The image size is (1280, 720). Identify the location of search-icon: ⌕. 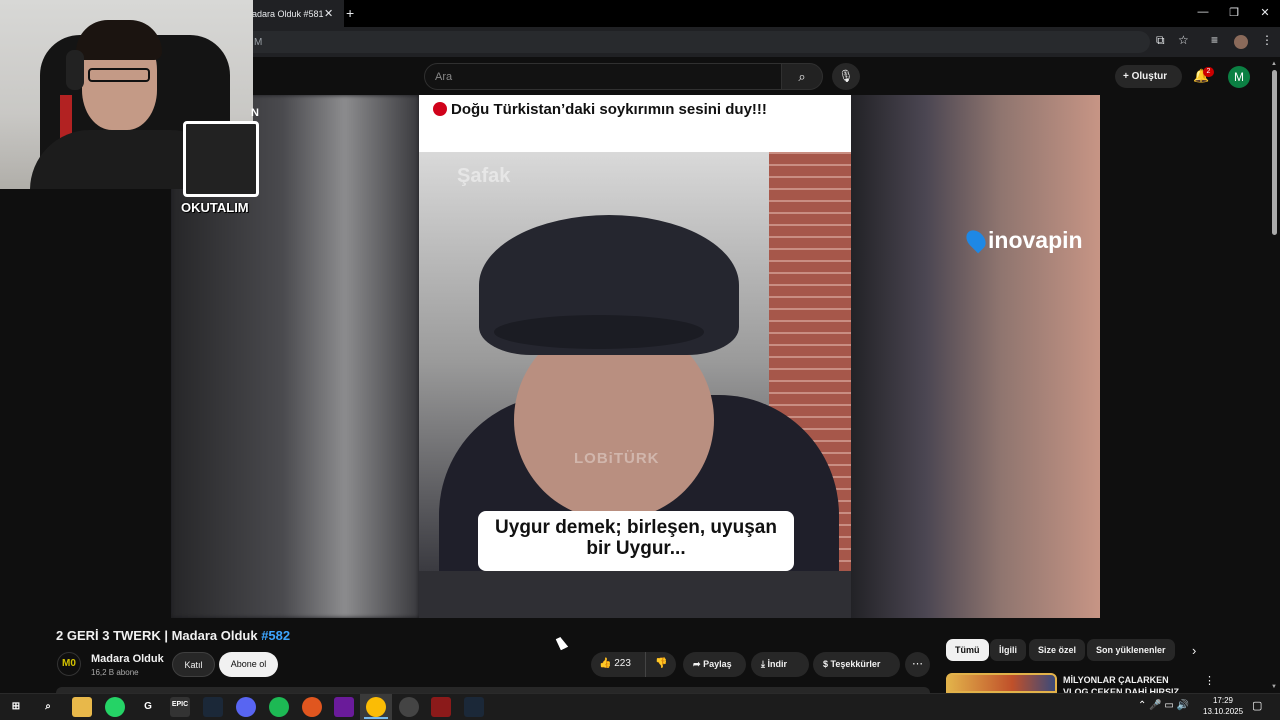
(802, 76).